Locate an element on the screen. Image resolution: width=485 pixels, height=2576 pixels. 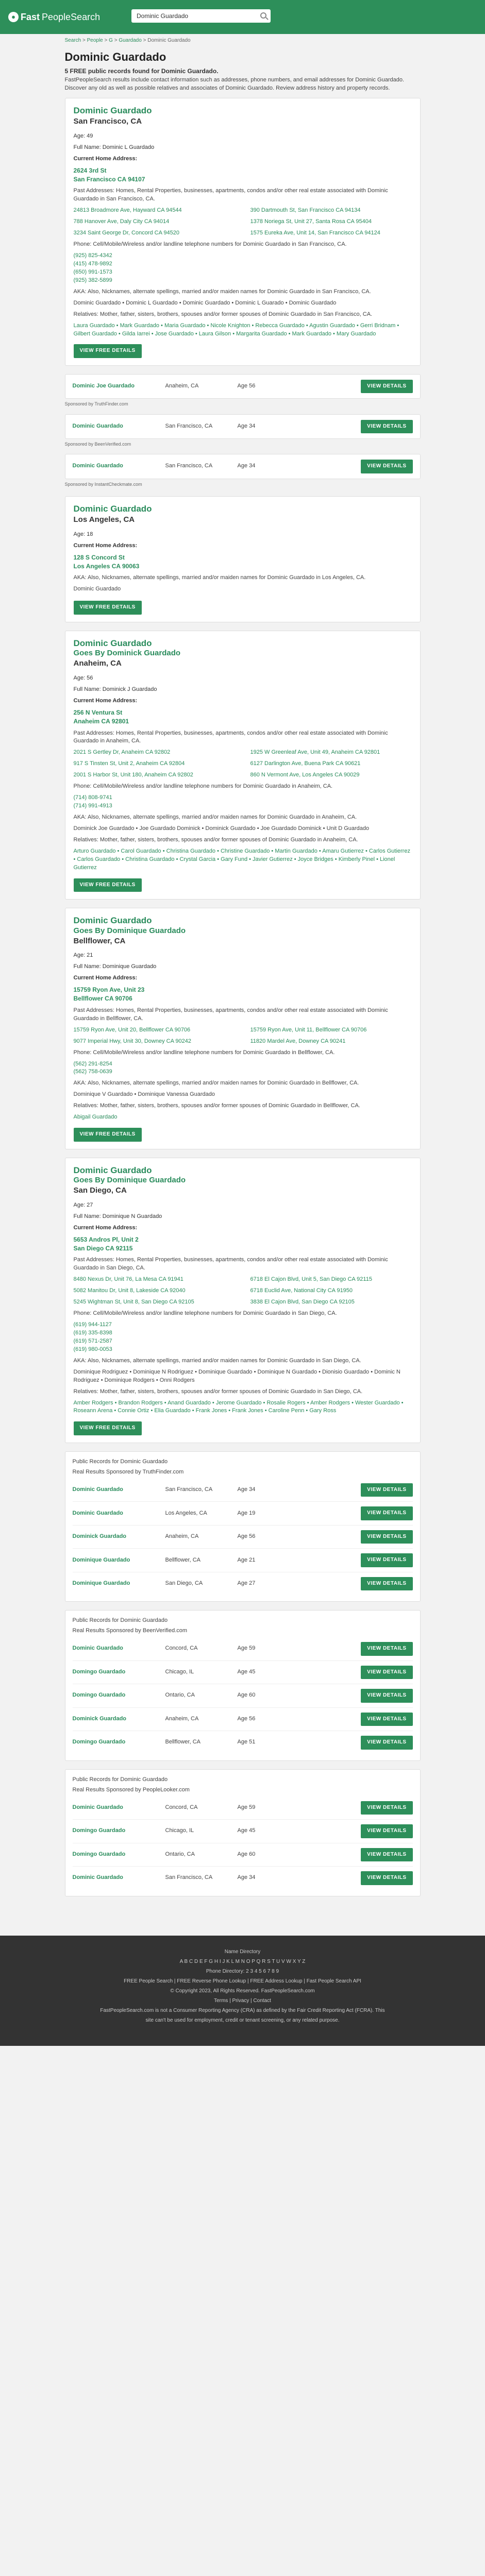
phone-number: (562) 758-0639 is located at coordinates (93, 1072).